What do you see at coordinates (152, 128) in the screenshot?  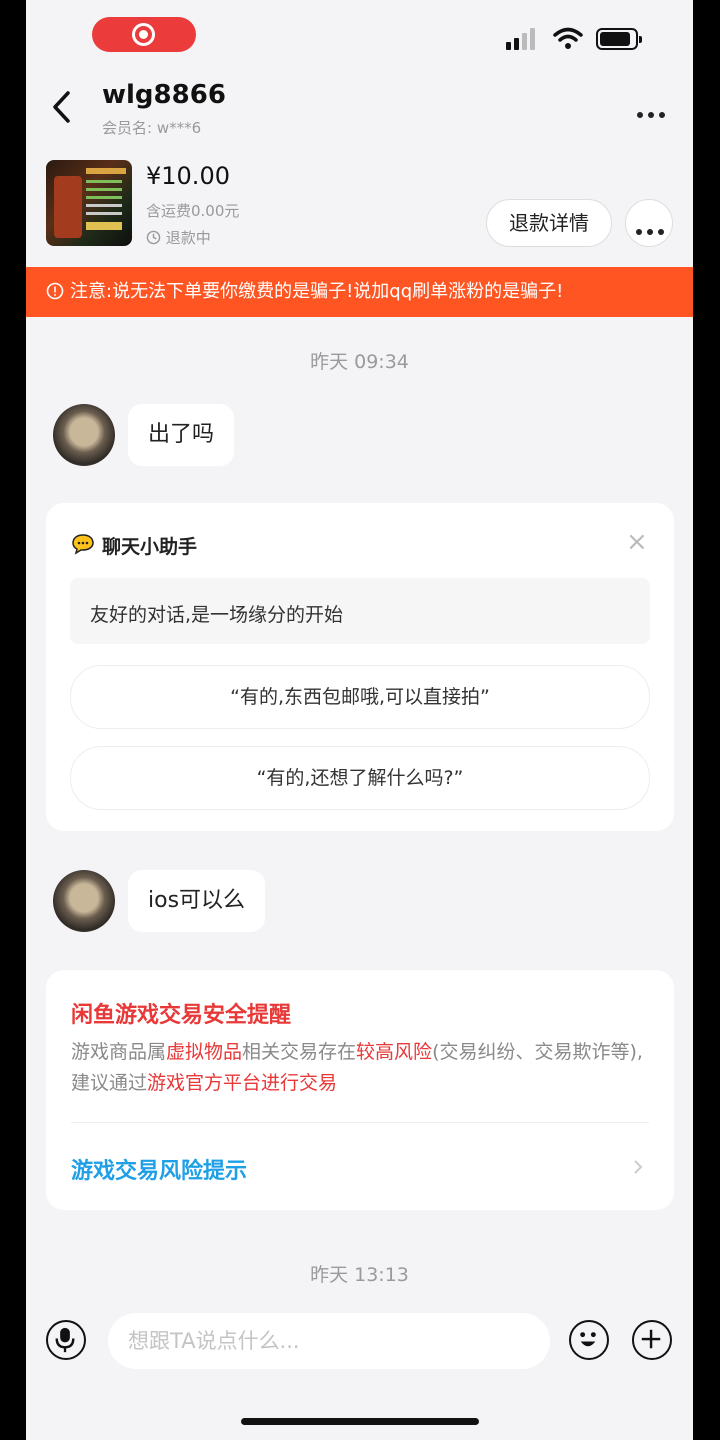 I see `member-name: 会员名: w***6` at bounding box center [152, 128].